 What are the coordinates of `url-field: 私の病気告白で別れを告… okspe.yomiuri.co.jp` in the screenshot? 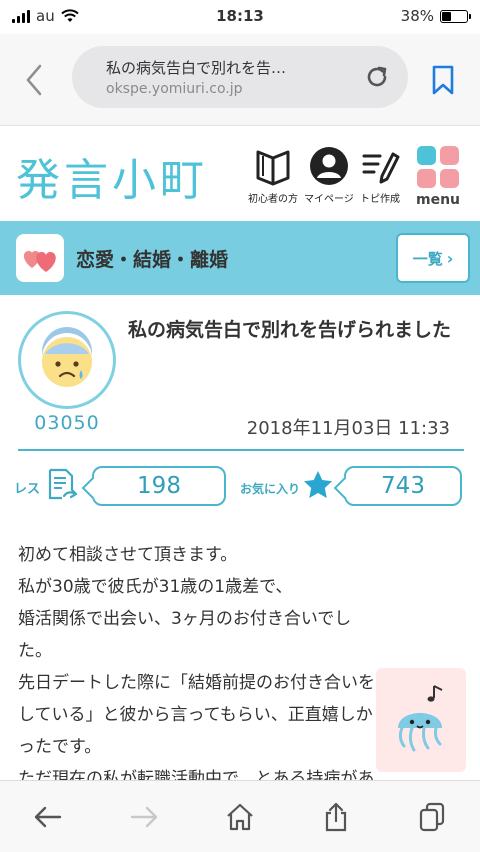 It's located at (240, 77).